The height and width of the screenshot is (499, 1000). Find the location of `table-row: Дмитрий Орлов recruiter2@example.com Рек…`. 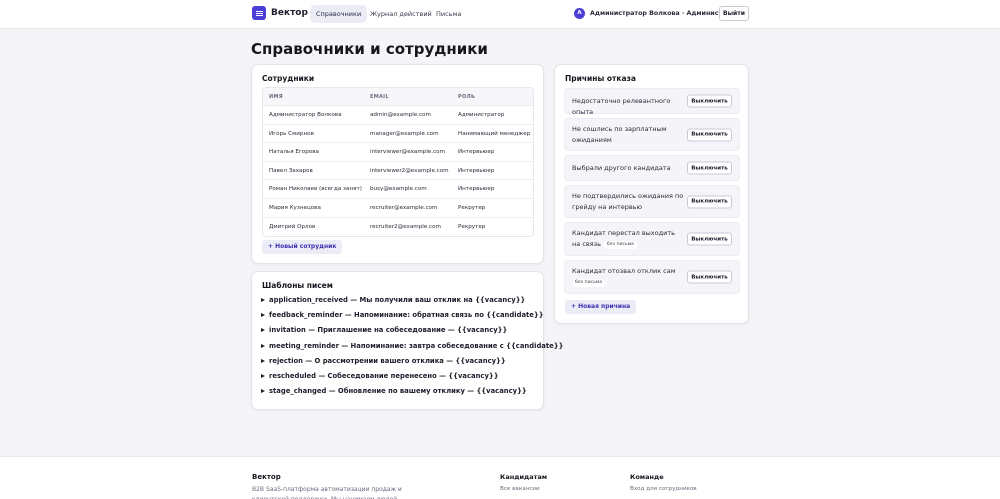

table-row: Дмитрий Орлов recruiter2@example.com Рек… is located at coordinates (398, 227).